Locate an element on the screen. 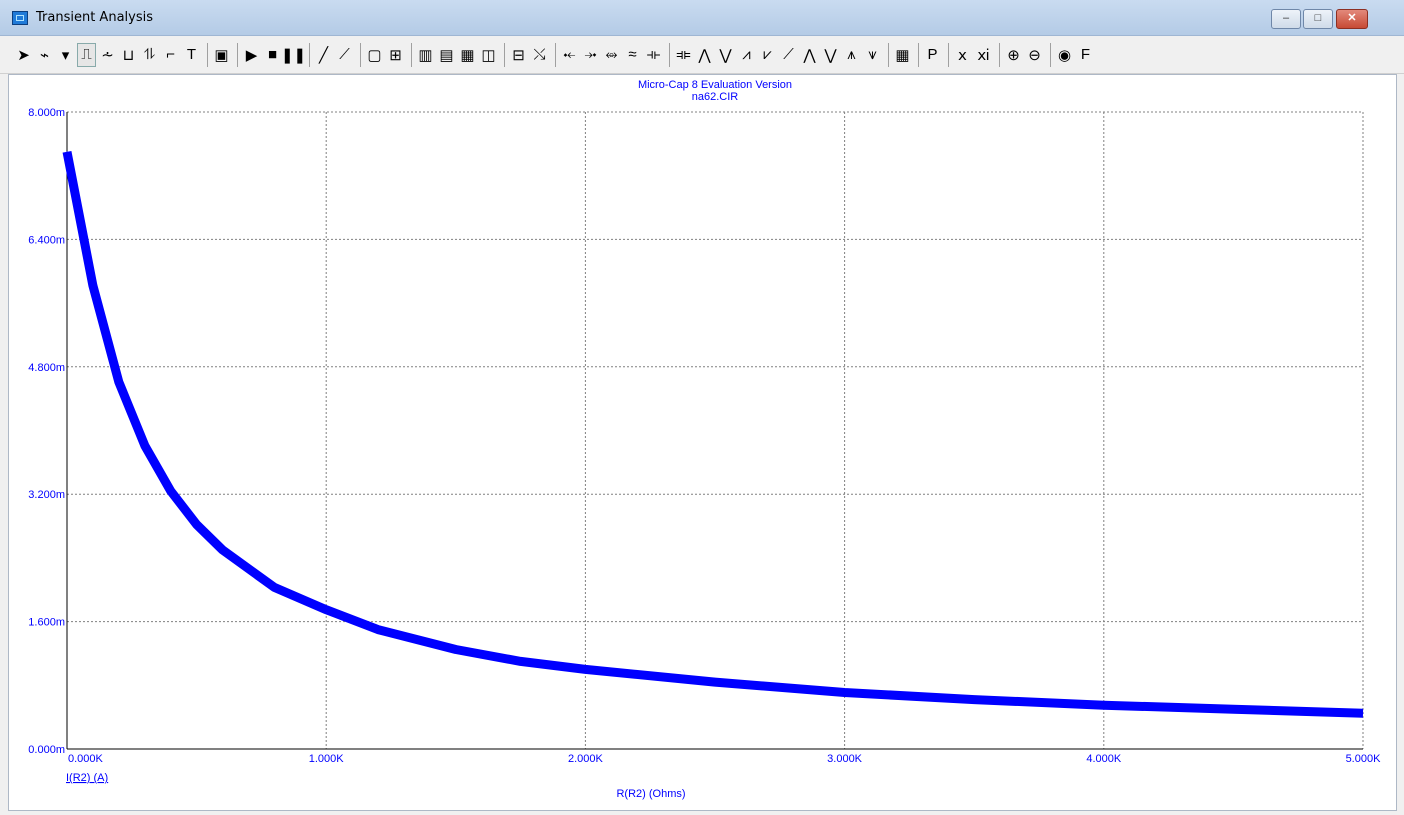 The width and height of the screenshot is (1404, 815). tokens-icon: ⤯ is located at coordinates (539, 55).